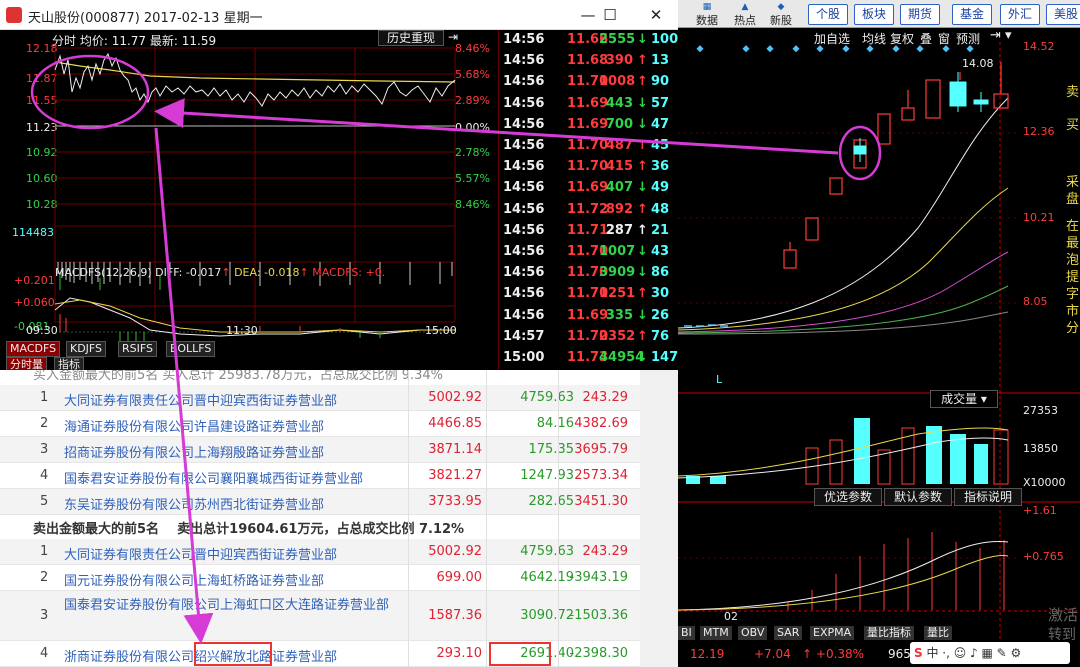 Image resolution: width=1080 pixels, height=667 pixels. What do you see at coordinates (656, 15) in the screenshot?
I see `close-button: ✕` at bounding box center [656, 15].